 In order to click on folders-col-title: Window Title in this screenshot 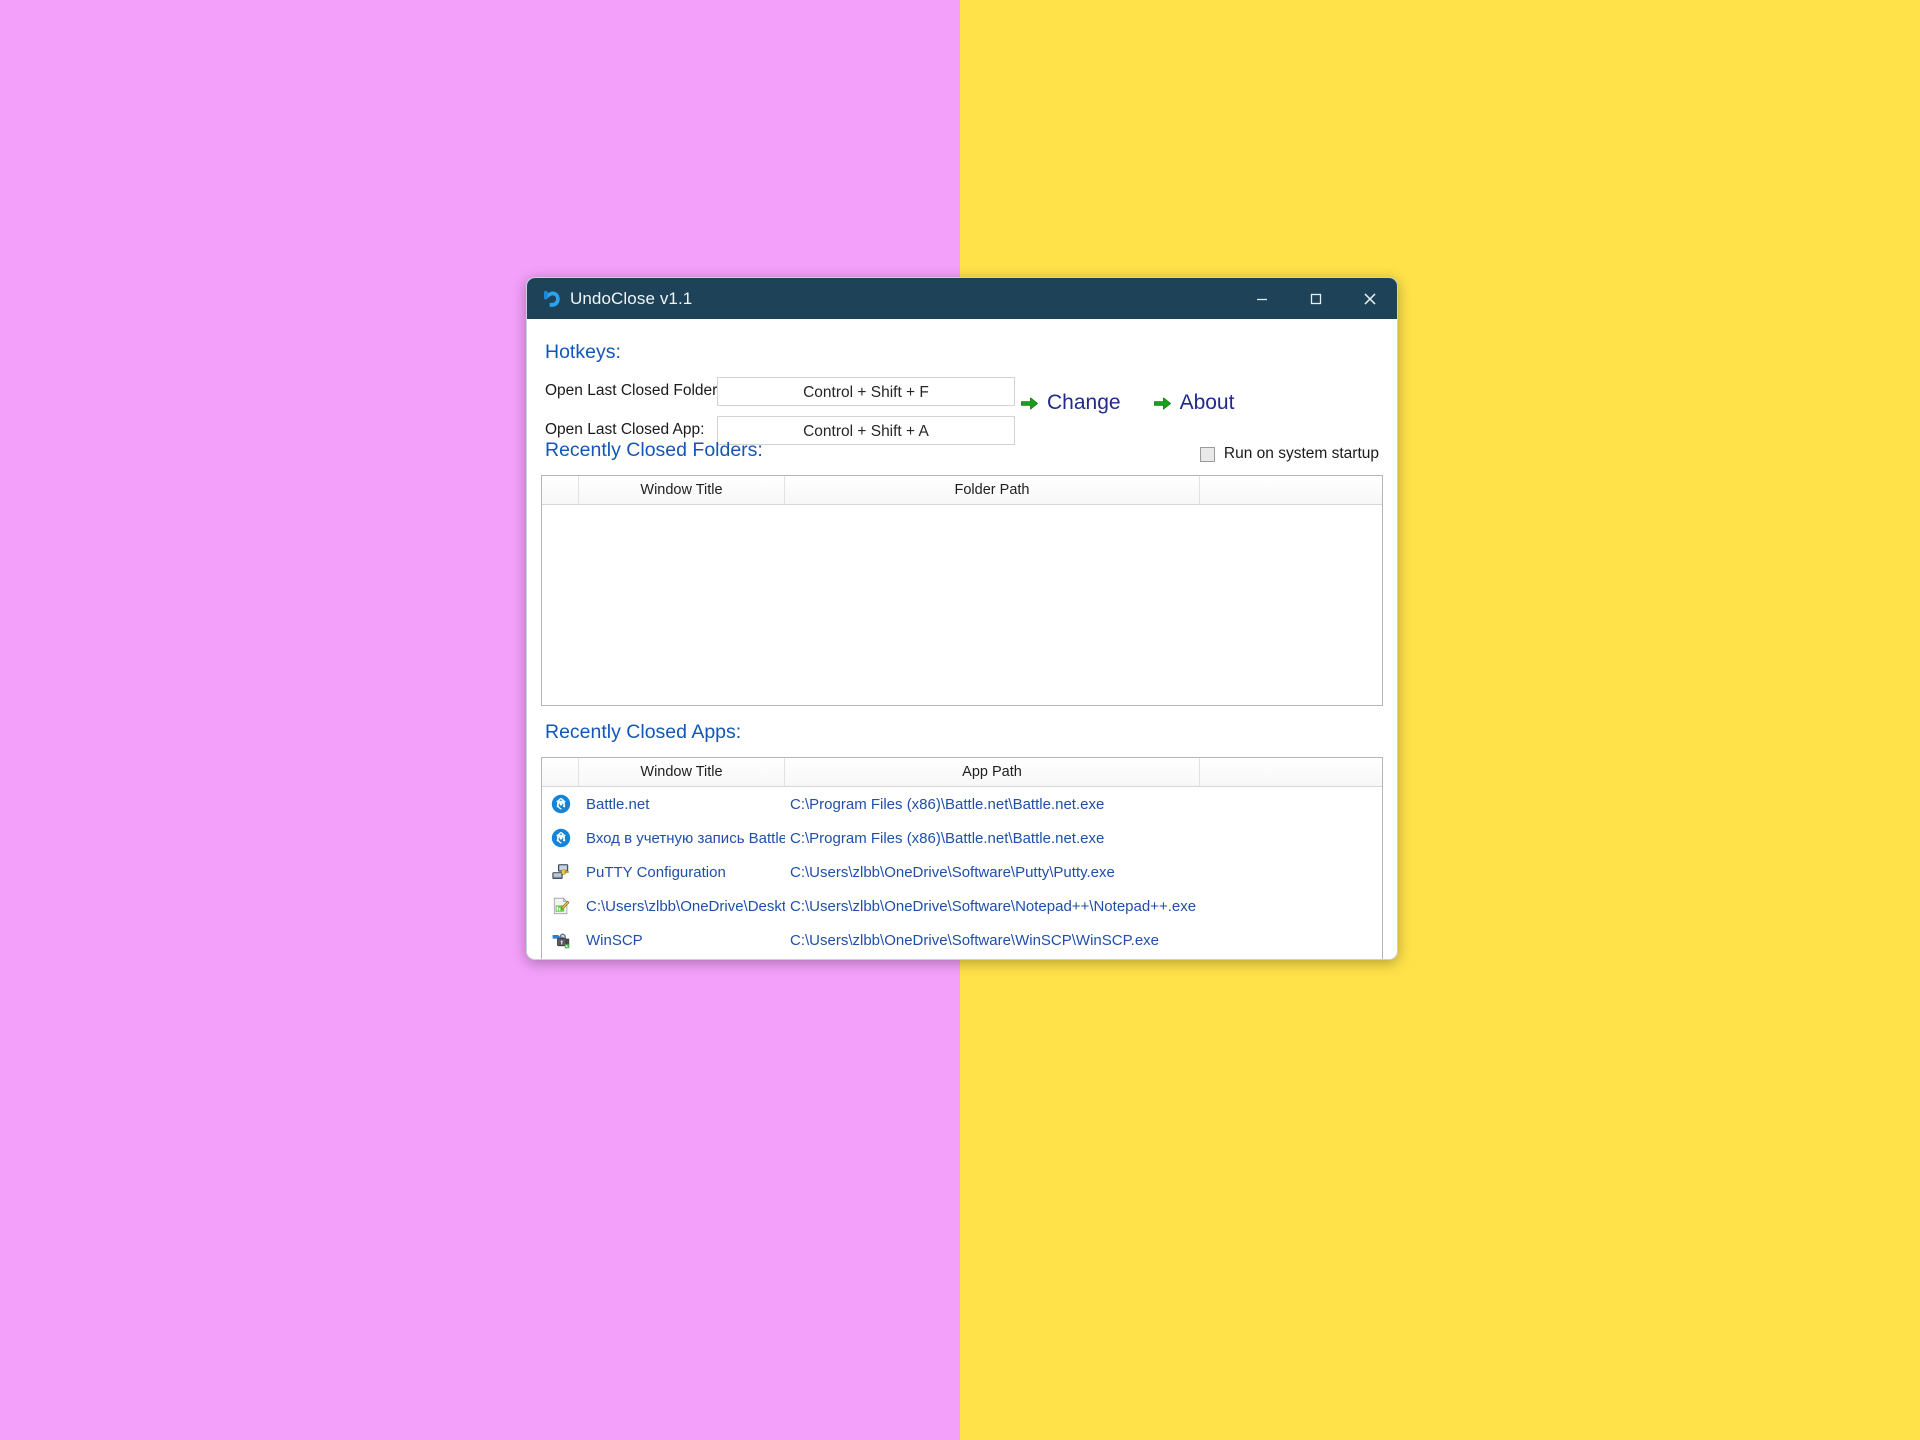, I will do `click(682, 490)`.